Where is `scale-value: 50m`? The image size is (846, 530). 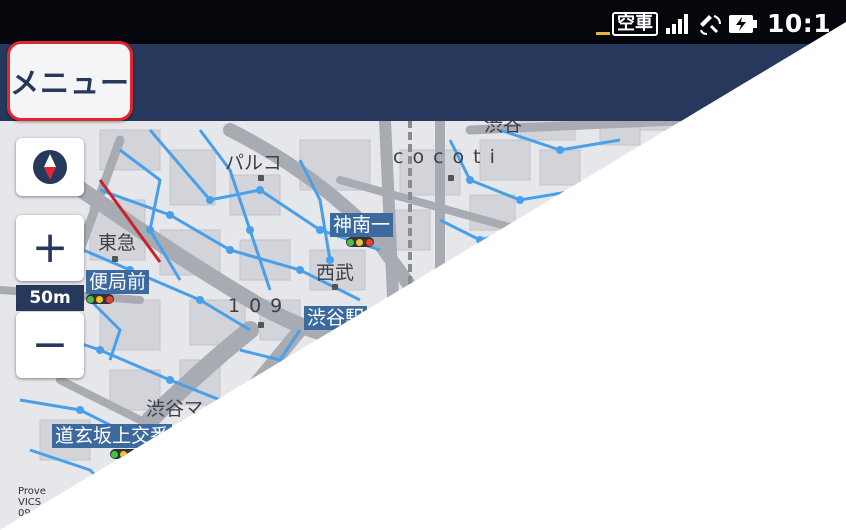 scale-value: 50m is located at coordinates (50, 298).